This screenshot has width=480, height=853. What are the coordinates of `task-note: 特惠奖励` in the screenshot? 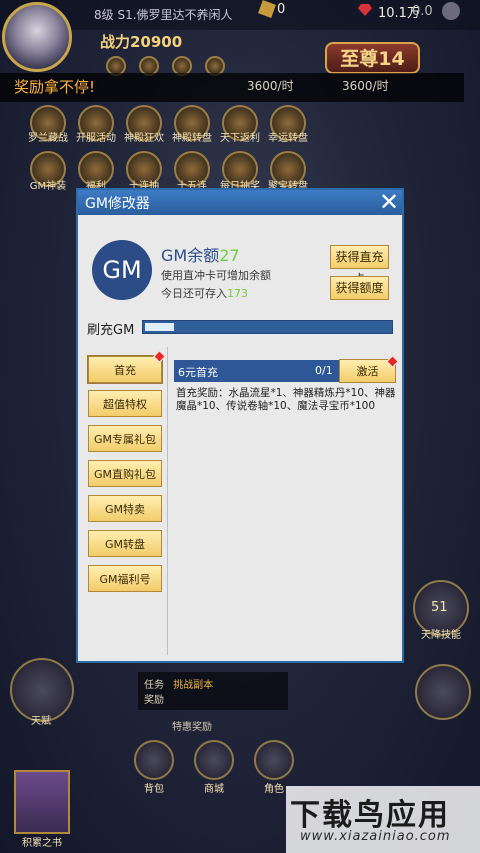 It's located at (192, 727).